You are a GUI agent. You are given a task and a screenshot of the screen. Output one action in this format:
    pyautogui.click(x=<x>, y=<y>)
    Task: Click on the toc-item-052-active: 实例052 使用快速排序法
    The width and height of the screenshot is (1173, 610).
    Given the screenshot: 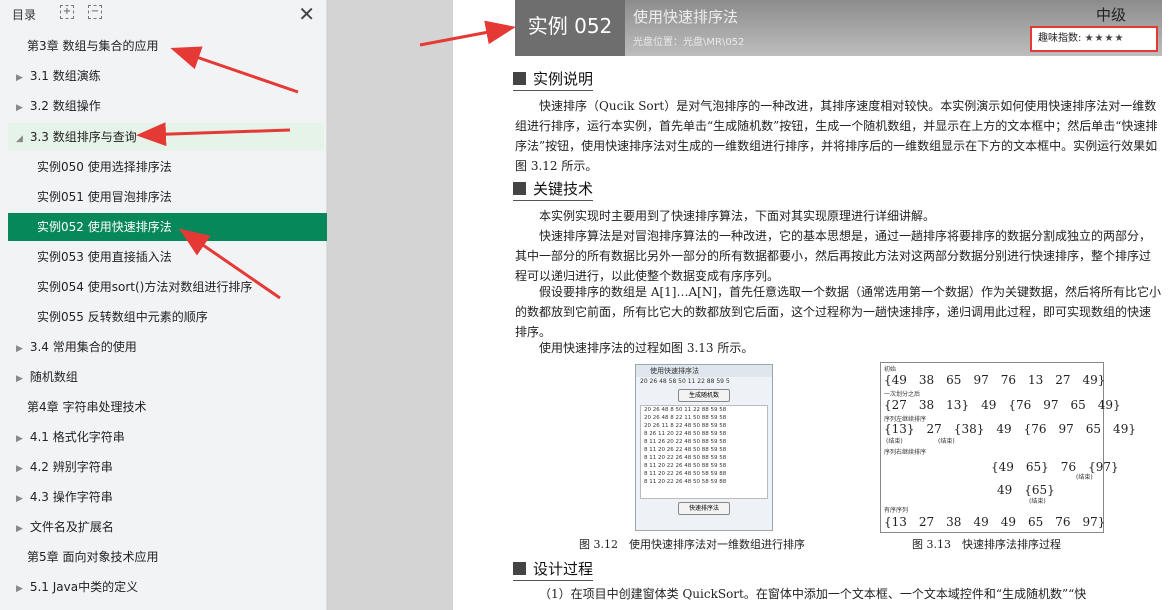 What is the action you would take?
    pyautogui.click(x=176, y=227)
    